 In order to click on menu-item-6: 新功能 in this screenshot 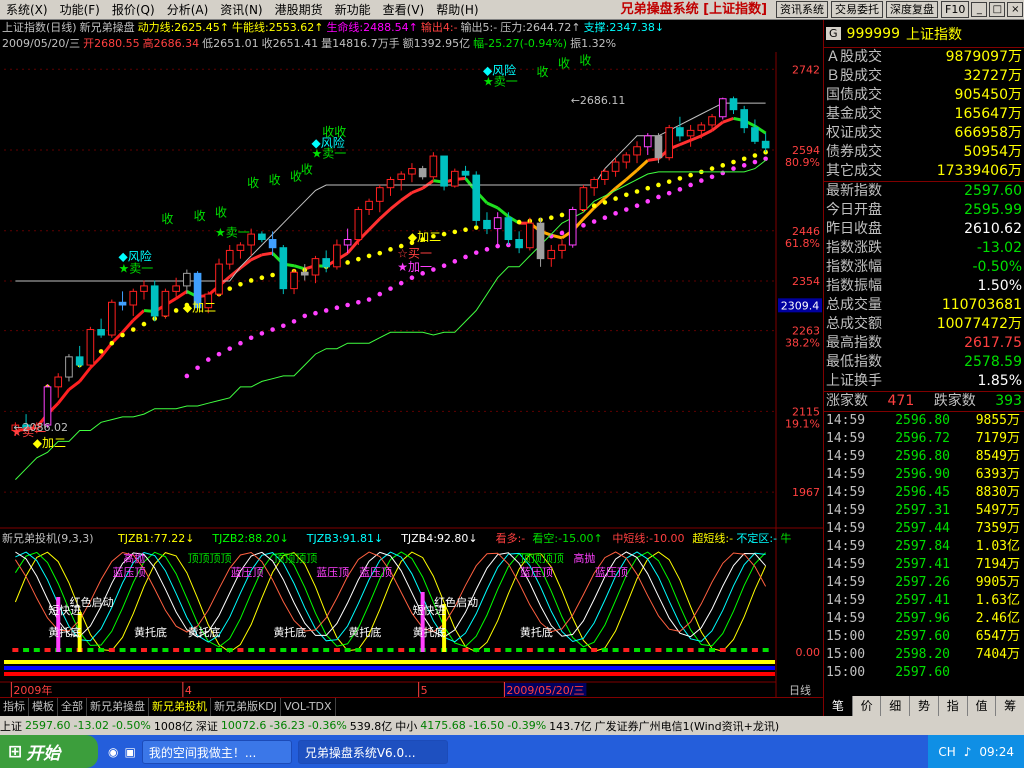, I will do `click(353, 10)`.